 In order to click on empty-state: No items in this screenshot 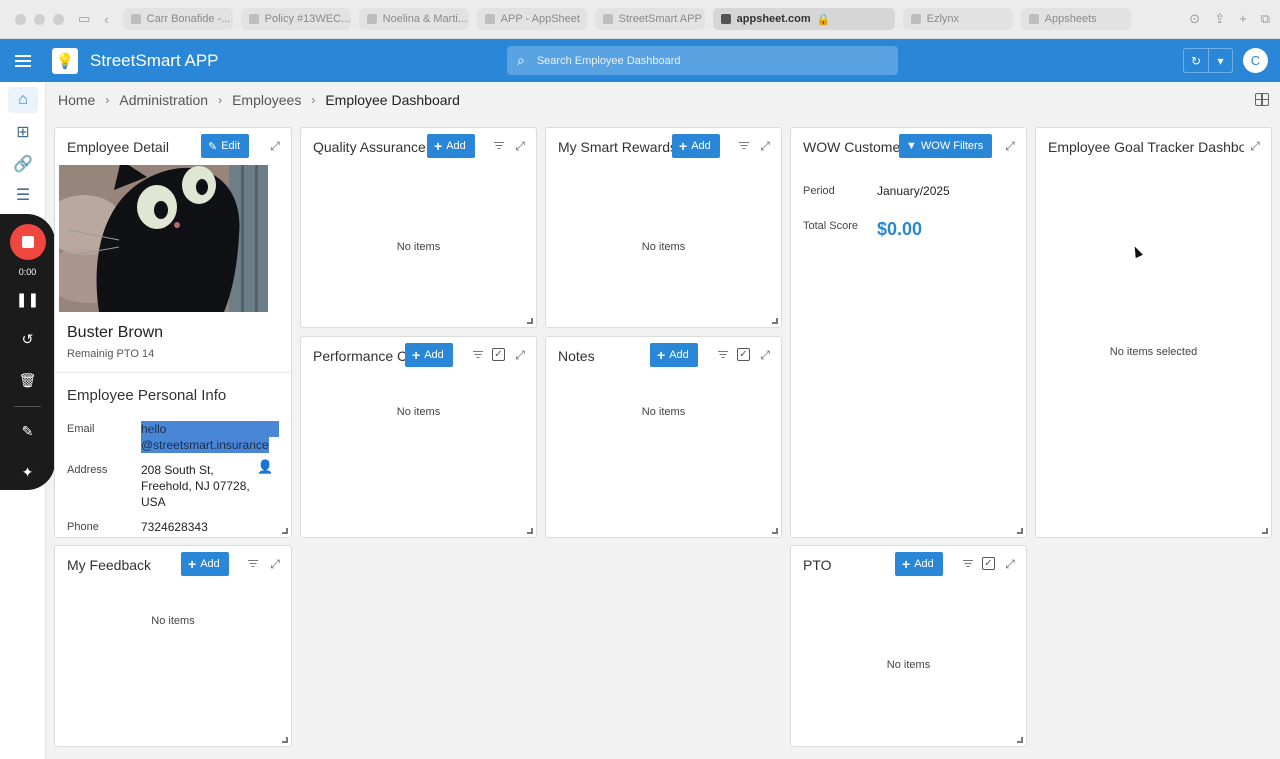, I will do `click(418, 412)`.